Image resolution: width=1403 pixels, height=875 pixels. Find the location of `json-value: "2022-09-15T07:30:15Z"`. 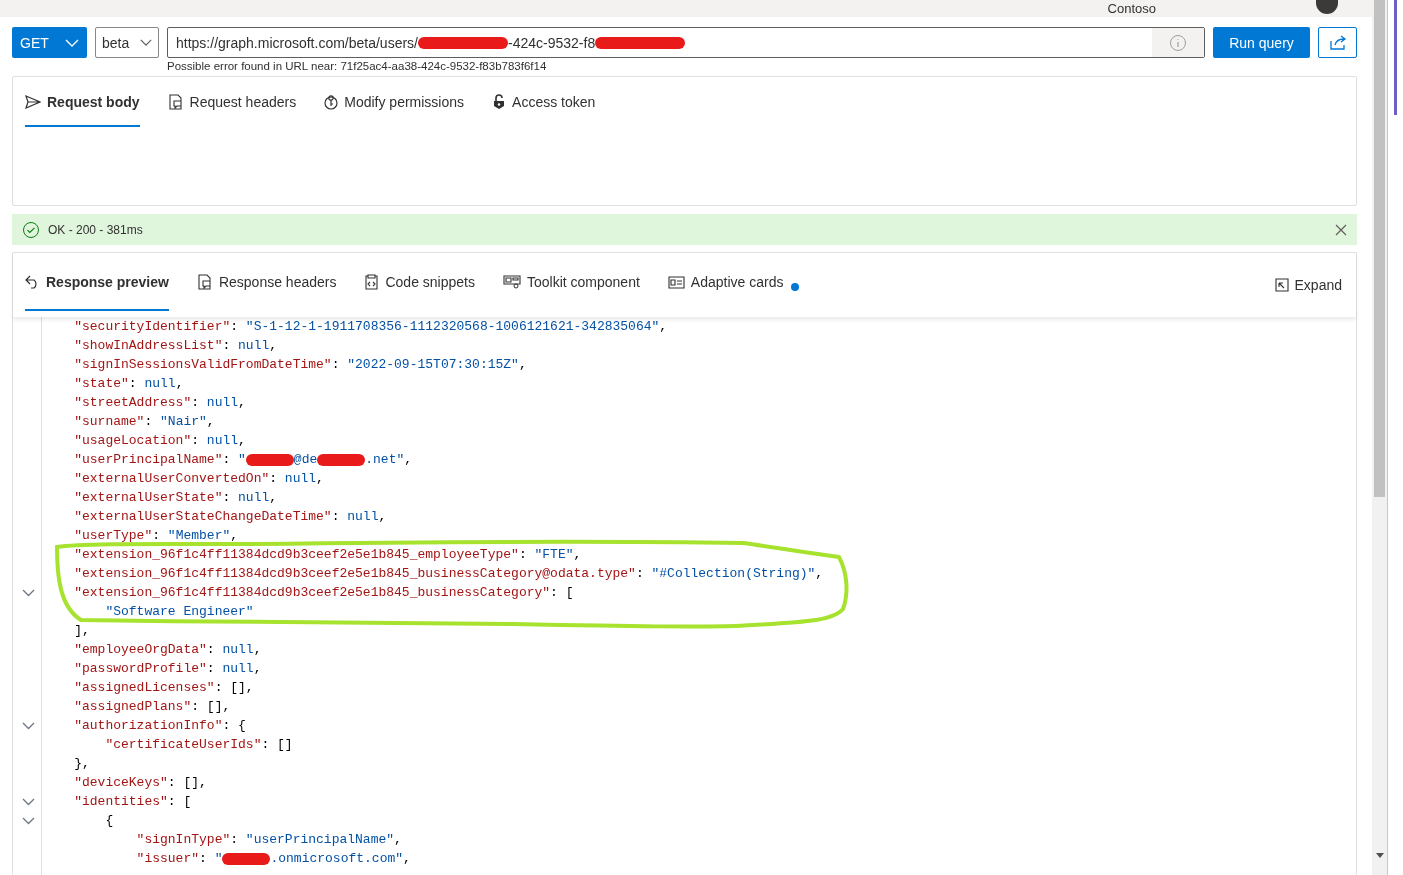

json-value: "2022-09-15T07:30:15Z" is located at coordinates (433, 364).